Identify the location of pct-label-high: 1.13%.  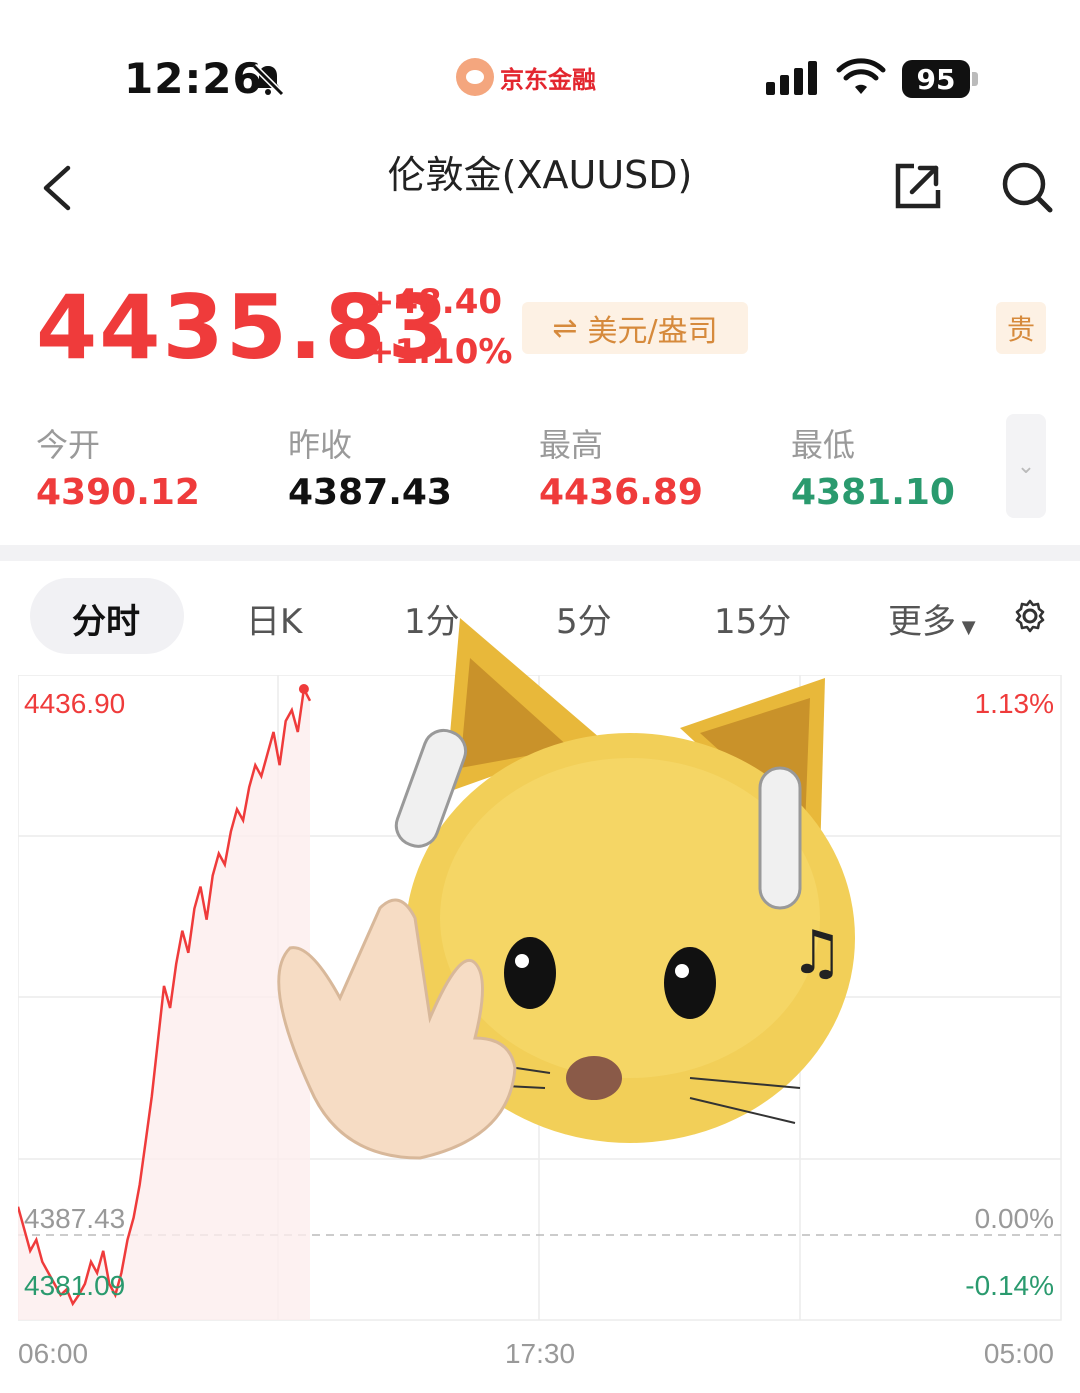
(1014, 703).